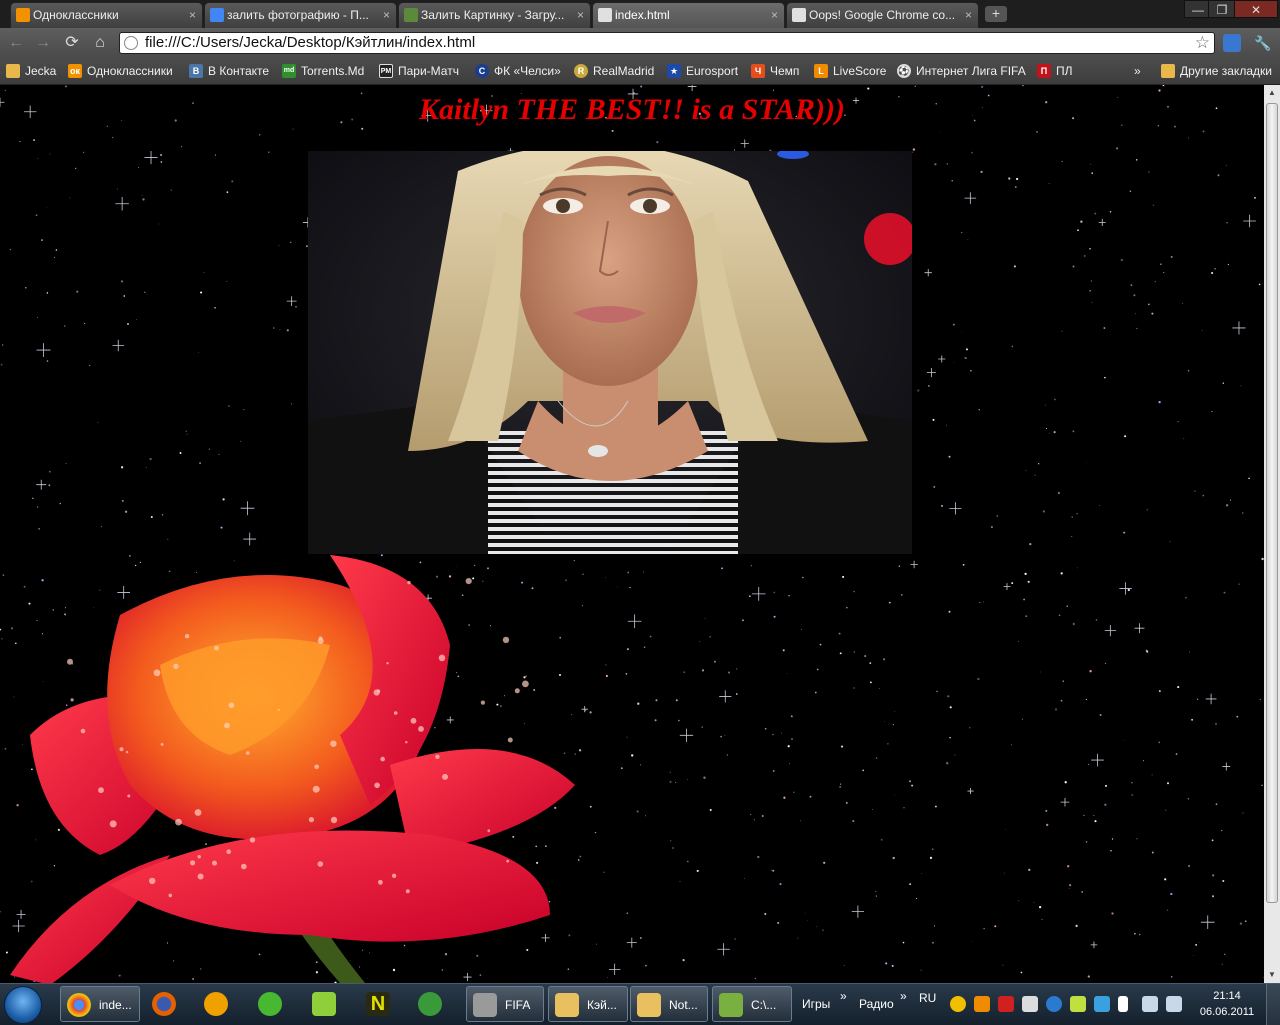 The height and width of the screenshot is (1025, 1280). Describe the element at coordinates (1137, 71) in the screenshot. I see `bookmarks-overflow-chevron-icon: »` at that location.